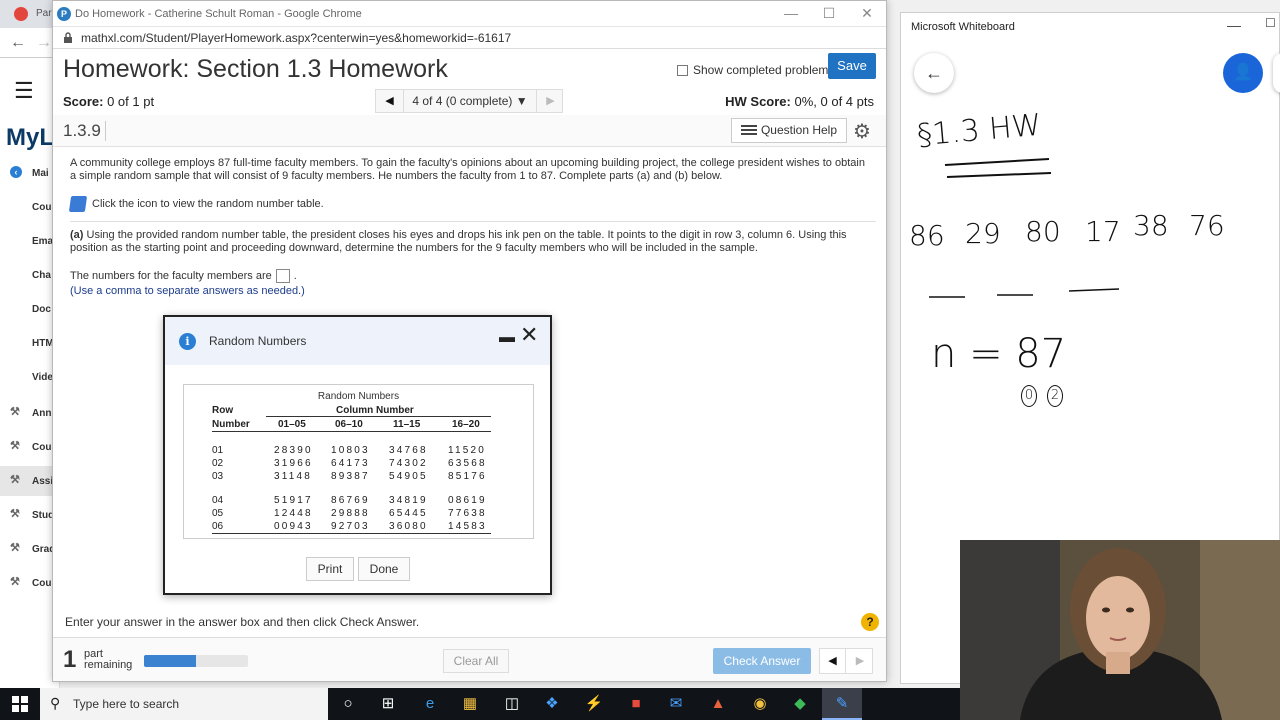  I want to click on app-icon: ⚡, so click(594, 704).